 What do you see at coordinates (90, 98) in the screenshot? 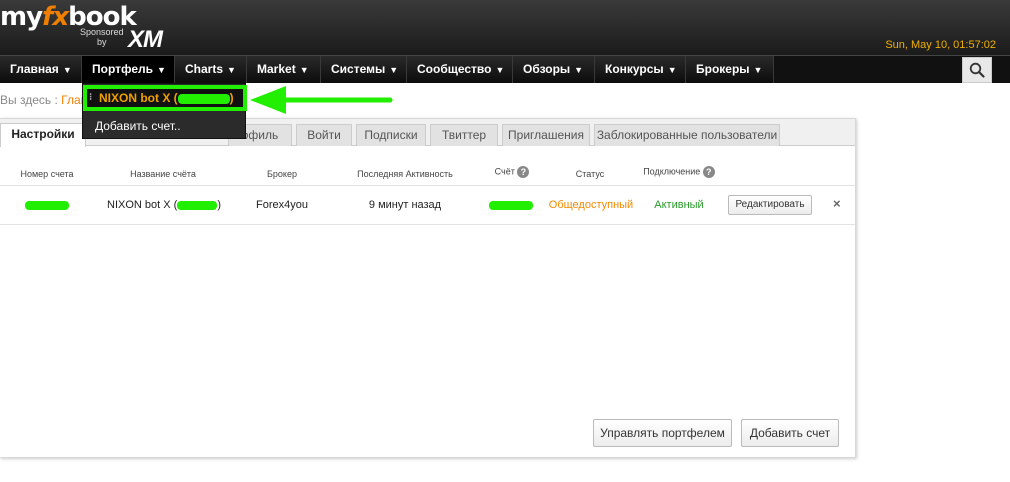
I see `drag-handle-icon: ⁝` at bounding box center [90, 98].